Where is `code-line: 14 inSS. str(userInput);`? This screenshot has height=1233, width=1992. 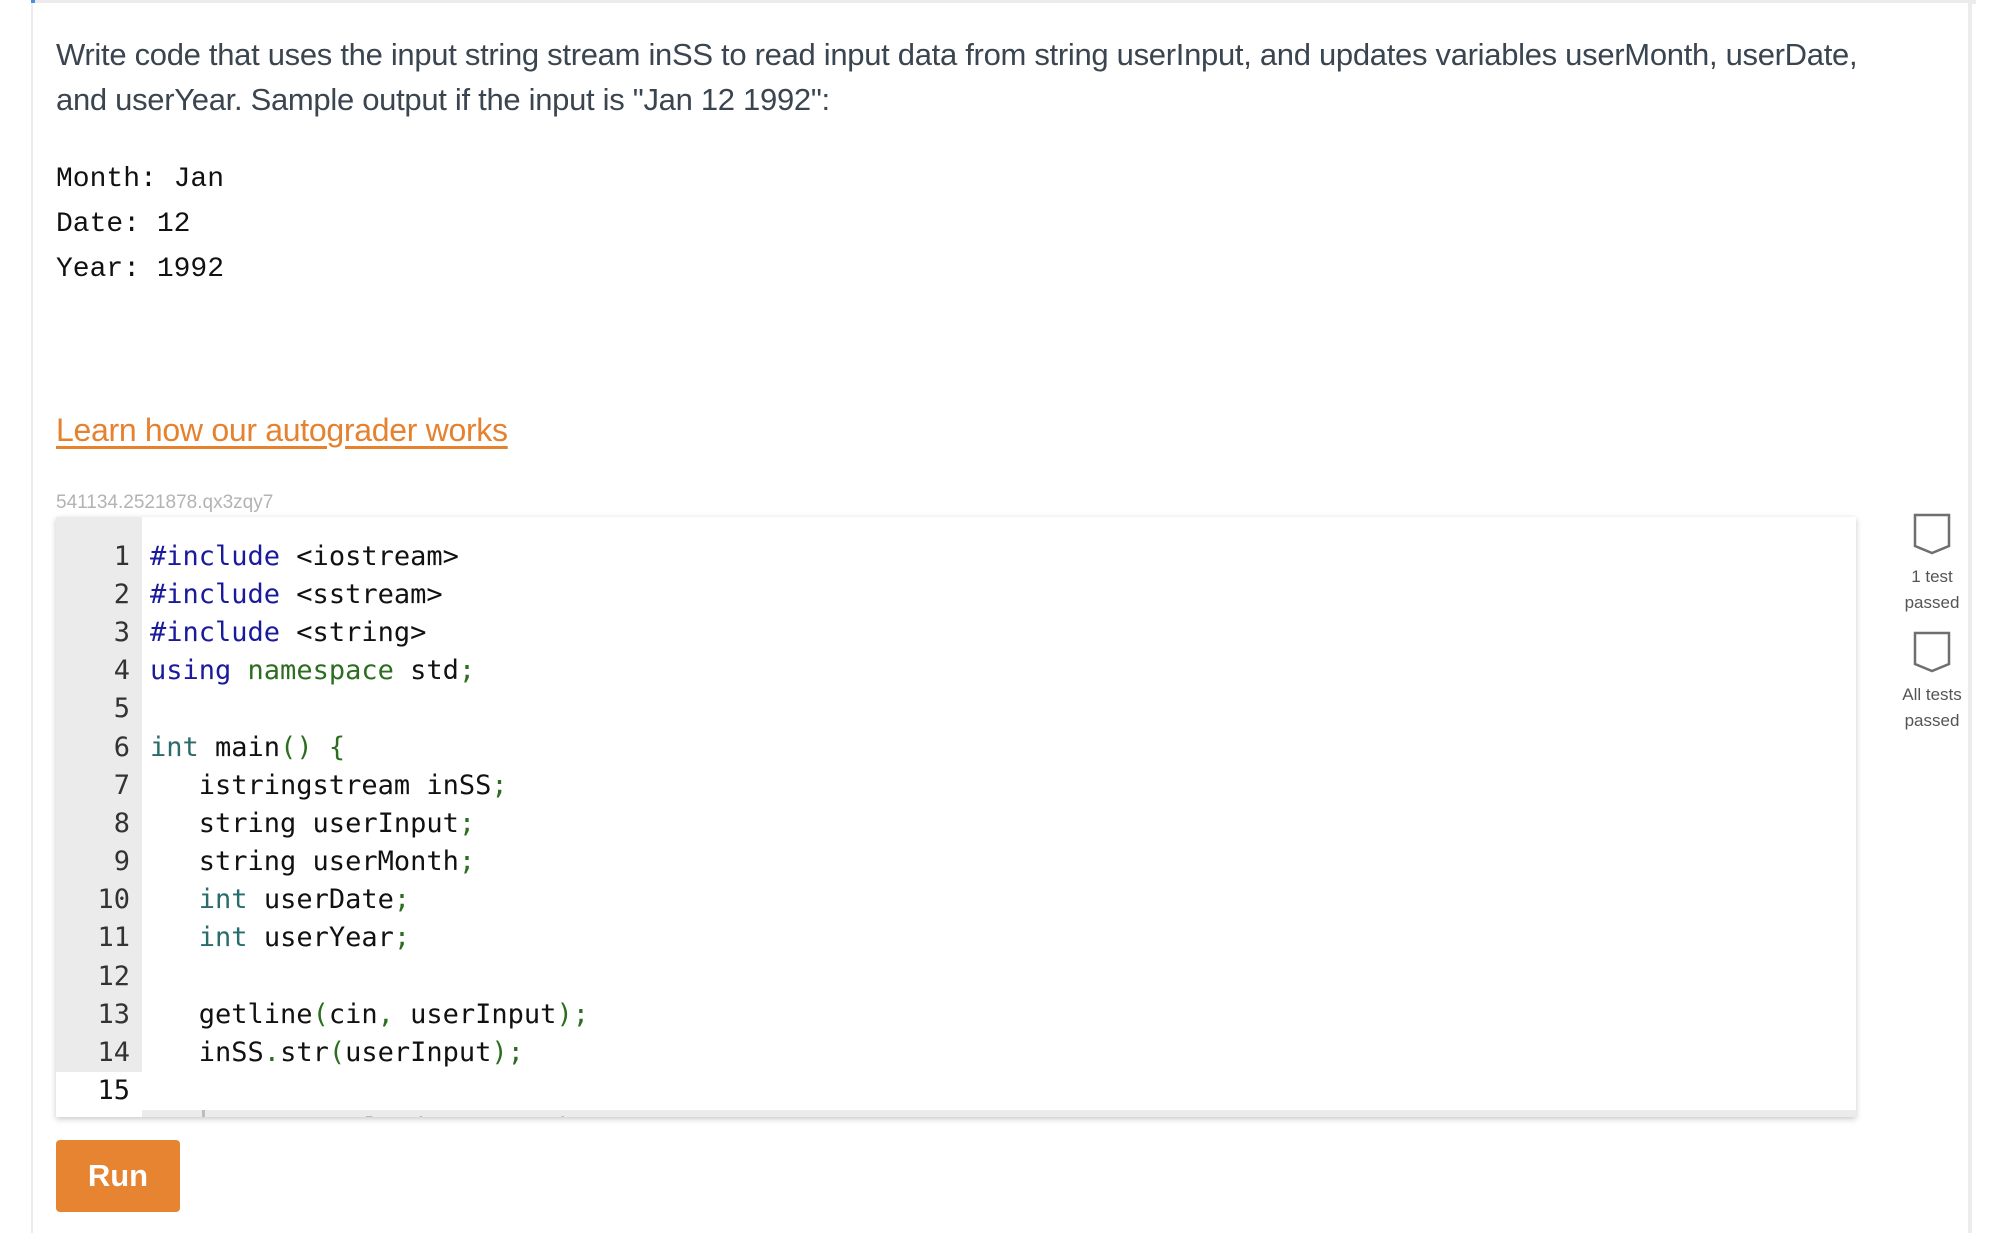 code-line: 14 inSS. str(userInput); is located at coordinates (956, 1052).